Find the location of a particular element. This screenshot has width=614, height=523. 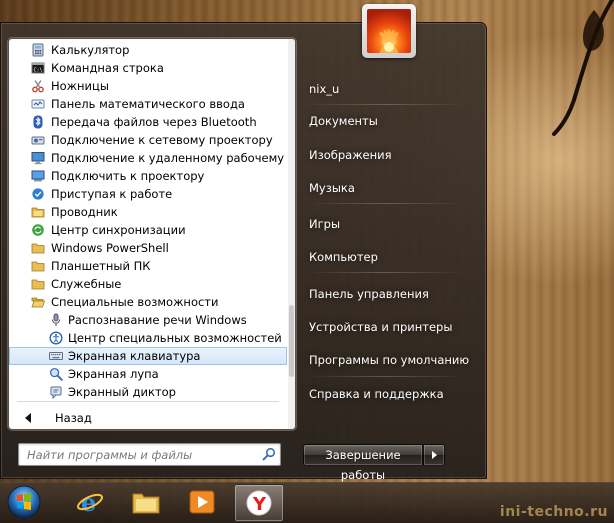

explorer-folder-icon is located at coordinates (38, 212).